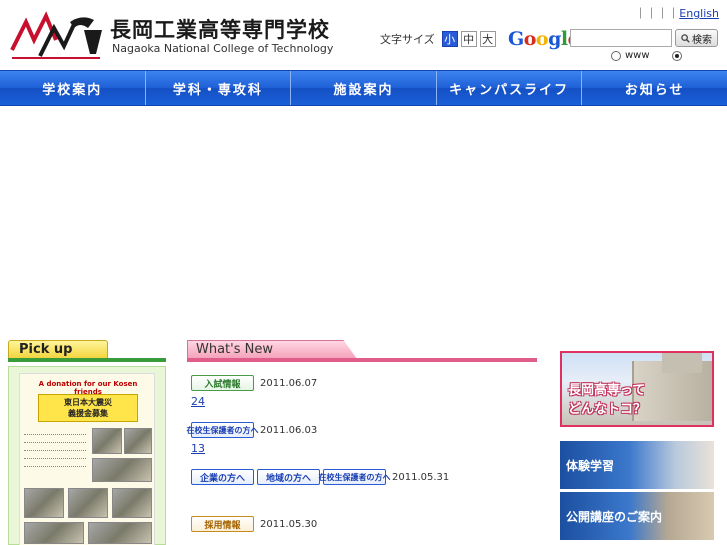 This screenshot has width=727, height=545. What do you see at coordinates (46, 349) in the screenshot?
I see `pickup-heading-label: Pick up` at bounding box center [46, 349].